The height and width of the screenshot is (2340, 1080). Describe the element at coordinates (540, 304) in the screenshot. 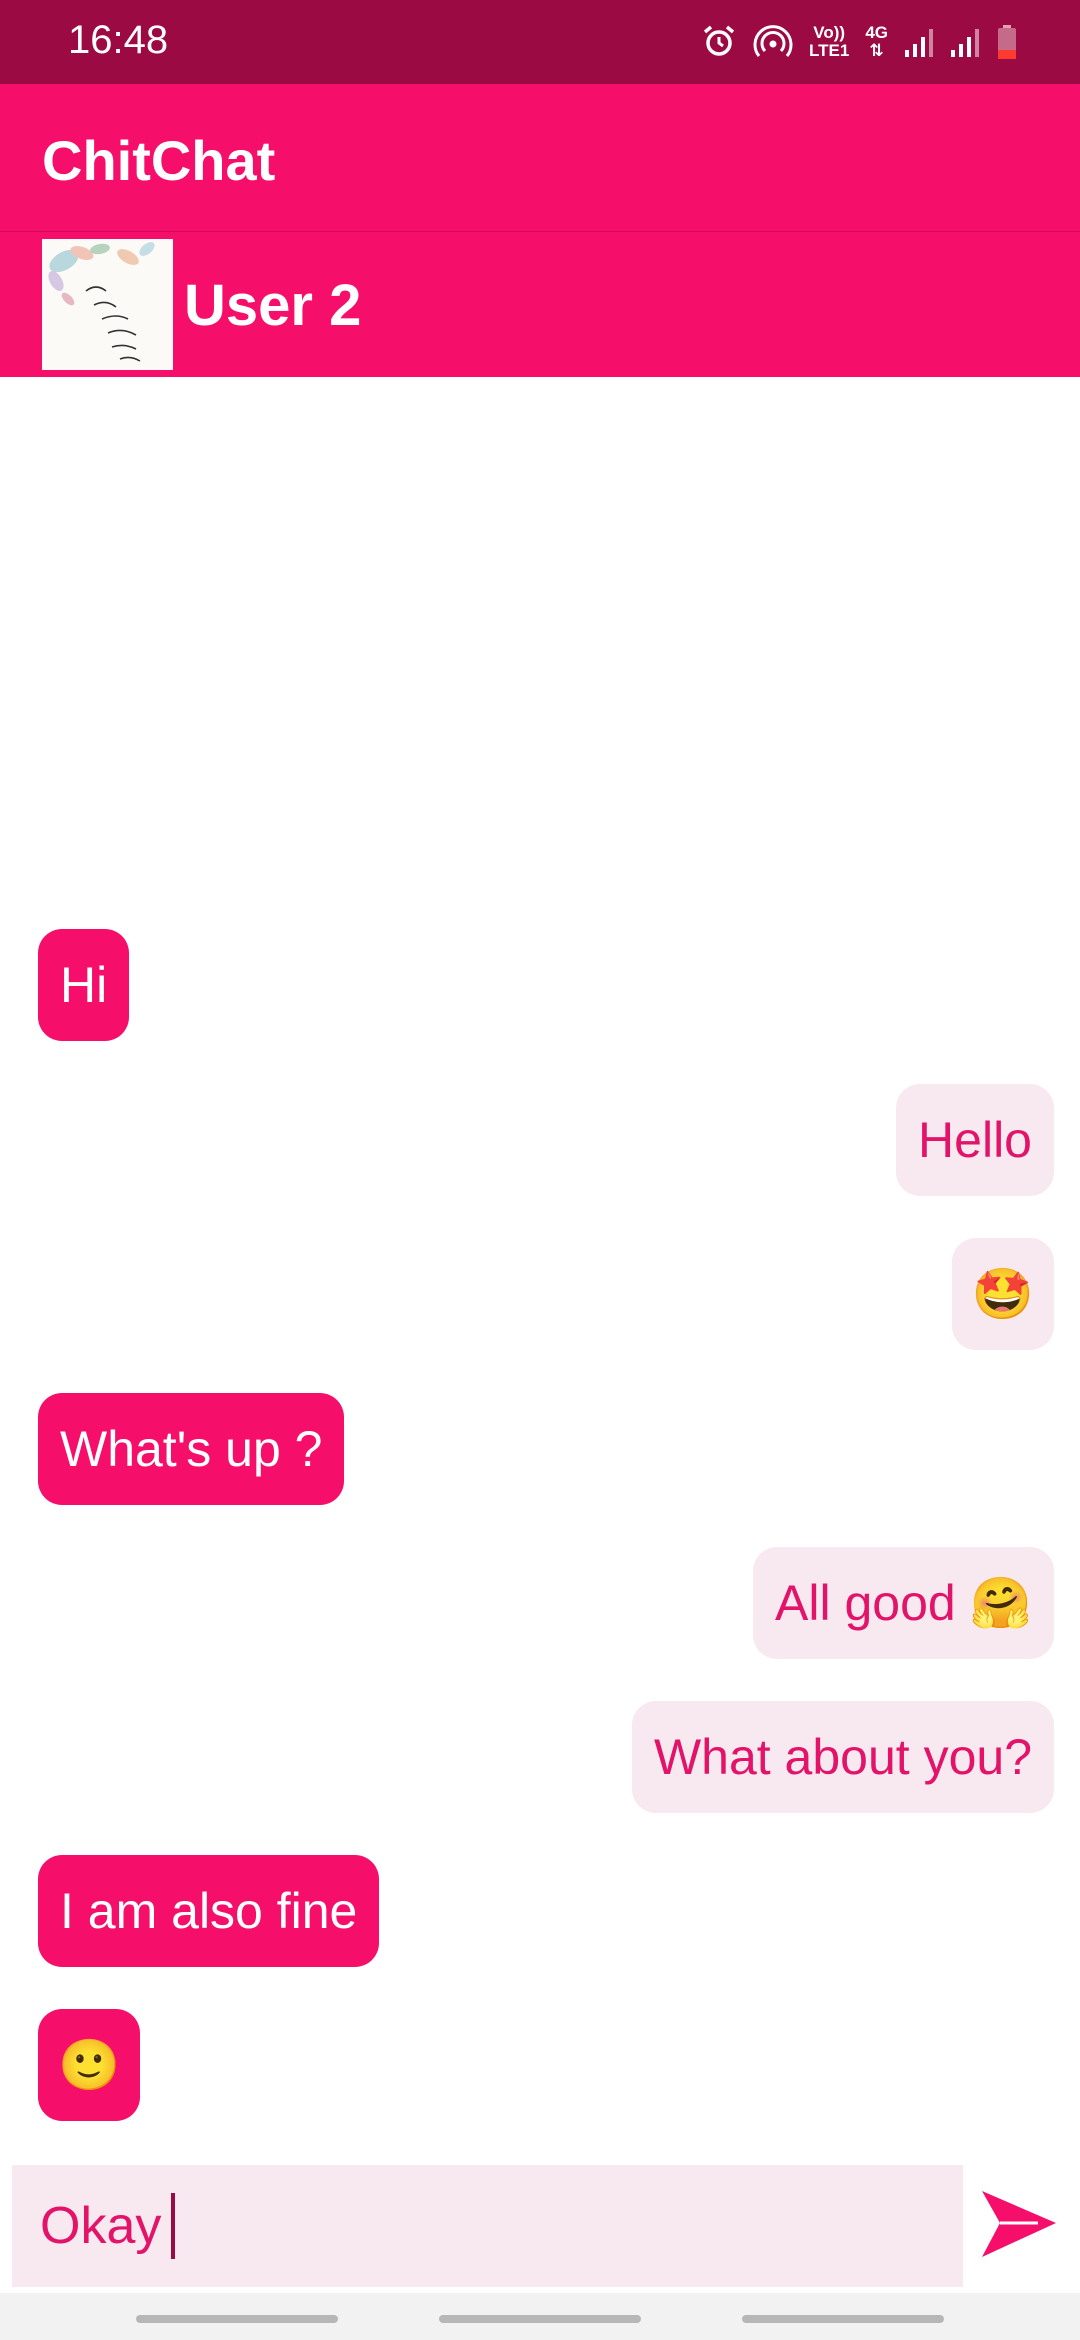

I see `chat-header: User 2` at that location.